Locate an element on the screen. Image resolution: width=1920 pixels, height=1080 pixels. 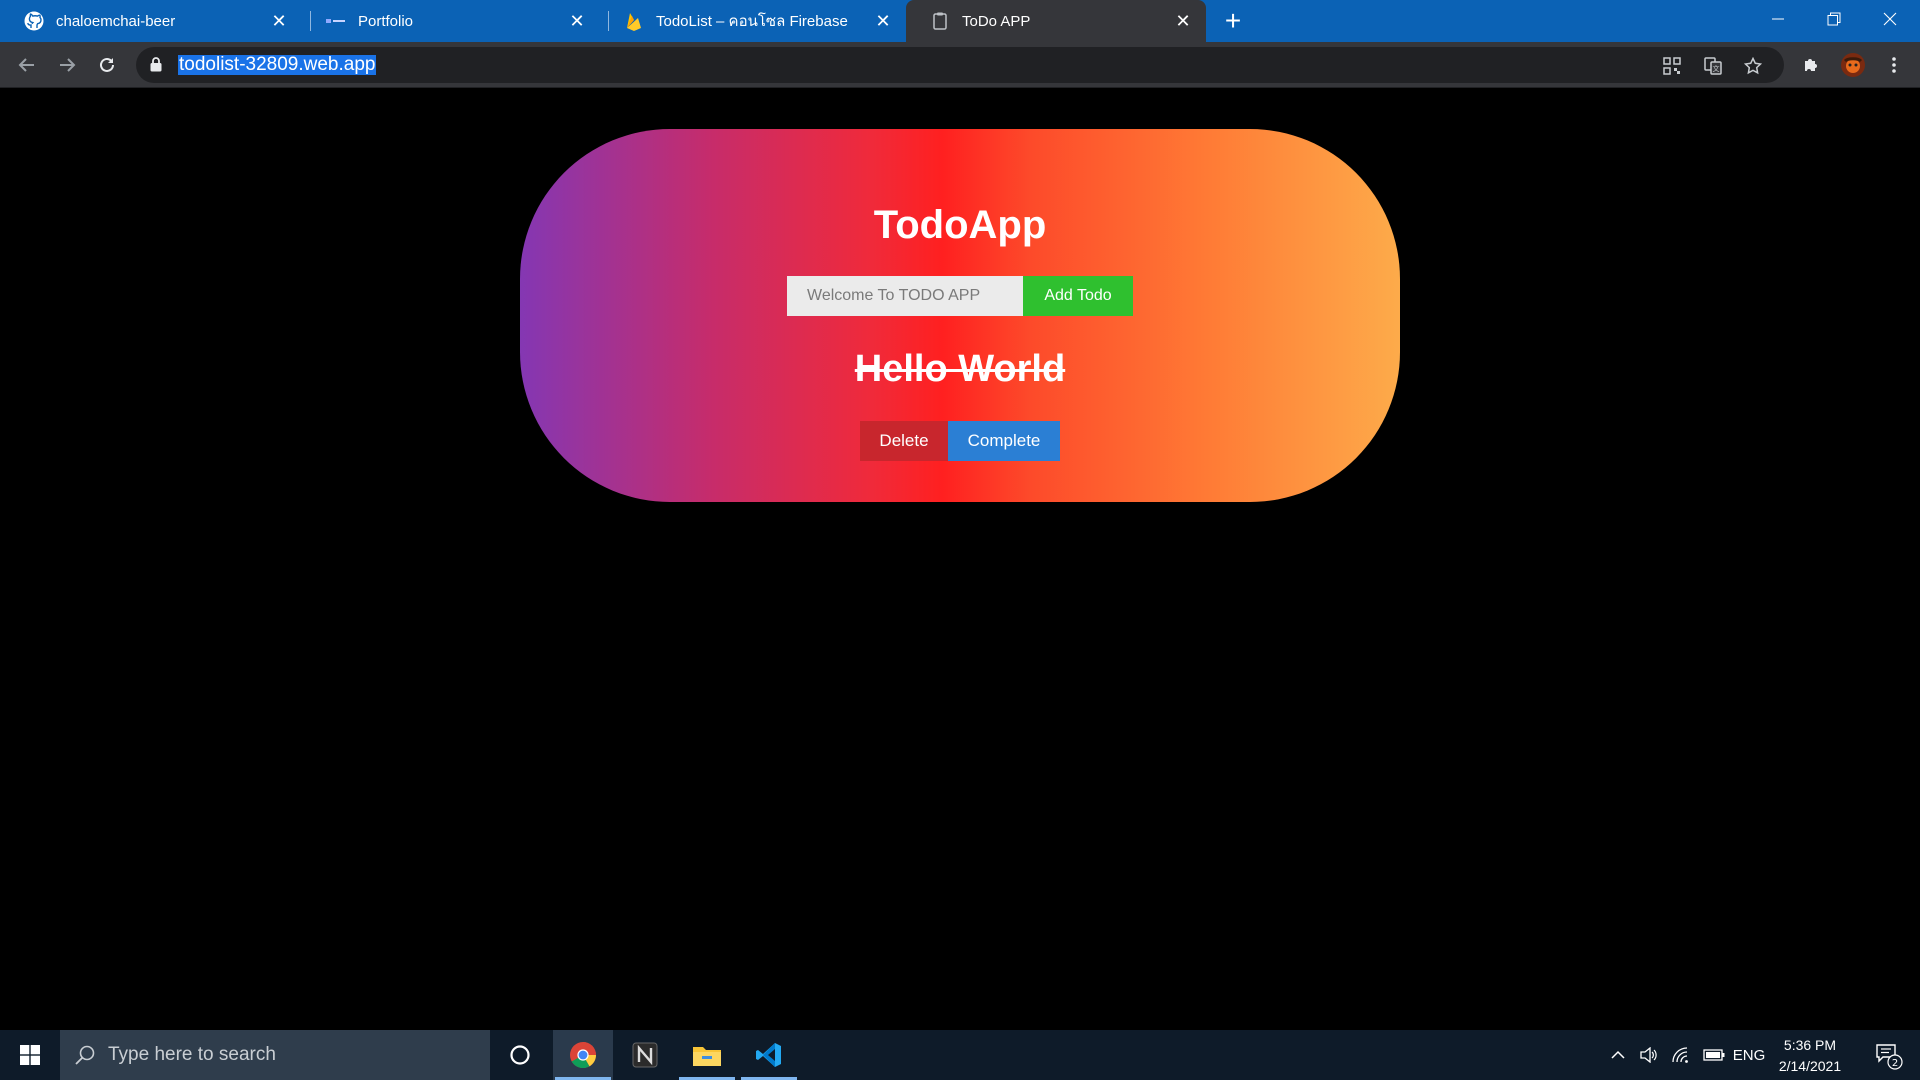
minimize-icon is located at coordinates (1778, 19).